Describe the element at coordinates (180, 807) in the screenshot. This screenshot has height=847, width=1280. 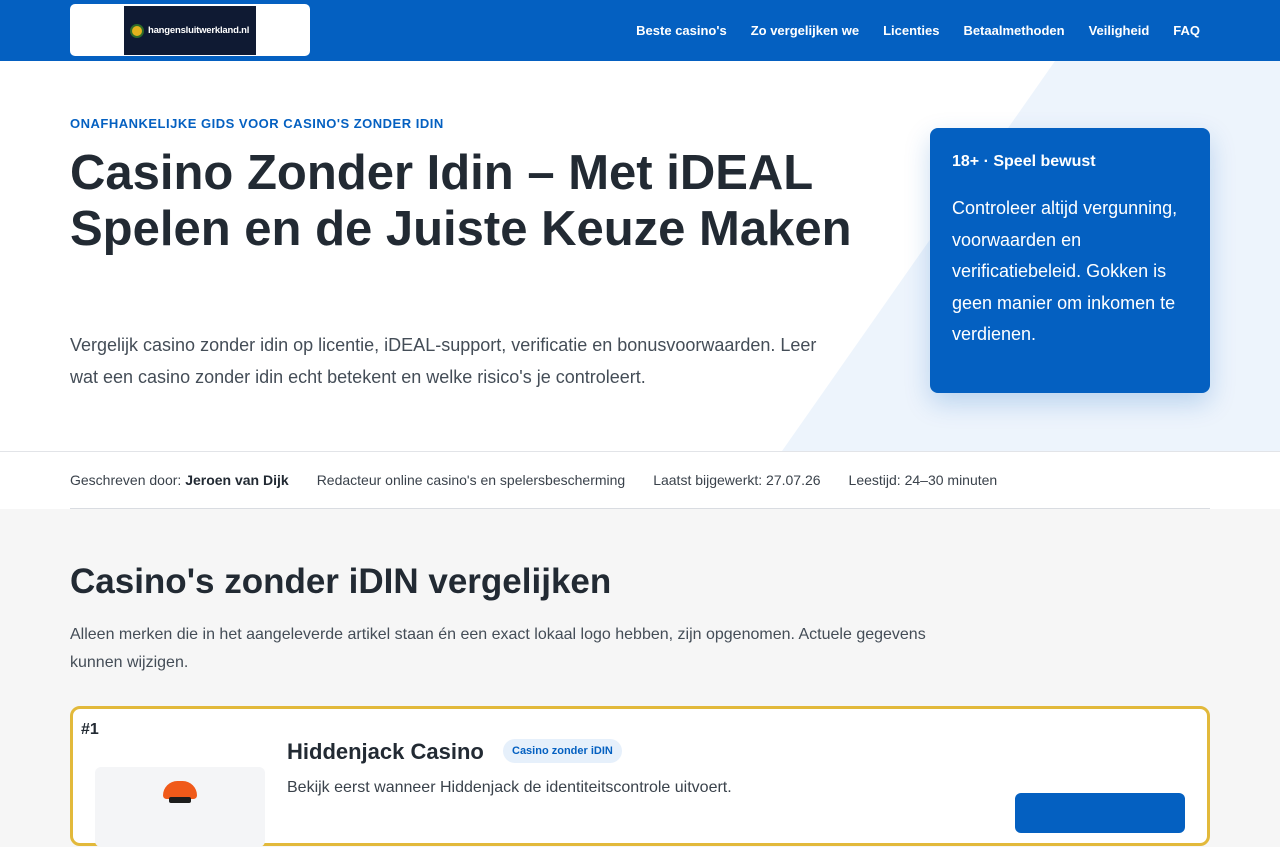
I see `casino-logo` at that location.